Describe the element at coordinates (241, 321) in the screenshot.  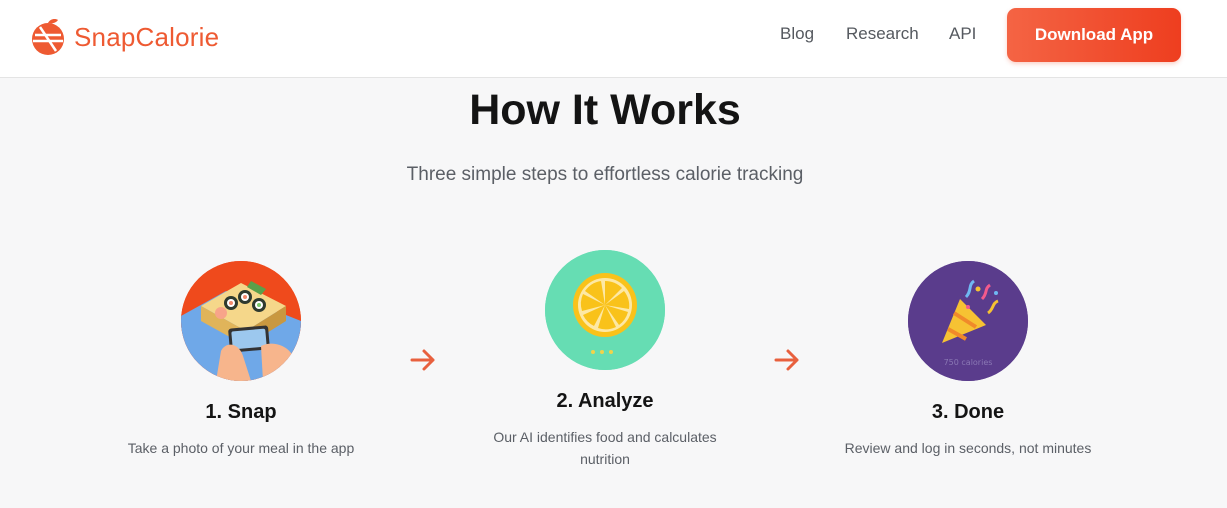
I see `sushi-photo-icon` at that location.